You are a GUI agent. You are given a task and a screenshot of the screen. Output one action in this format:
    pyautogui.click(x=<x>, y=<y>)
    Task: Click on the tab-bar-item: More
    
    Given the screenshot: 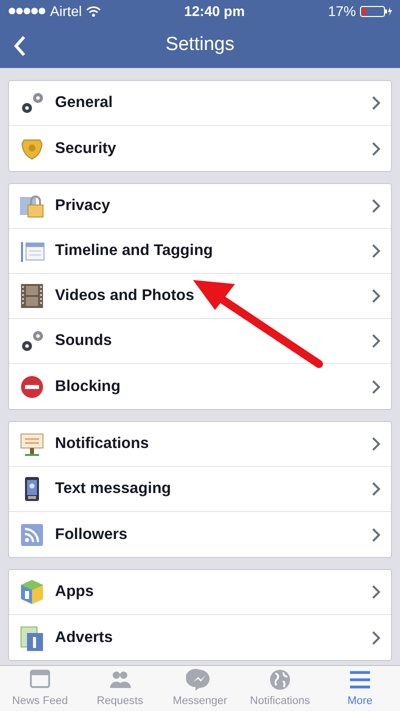 What is the action you would take?
    pyautogui.click(x=360, y=688)
    